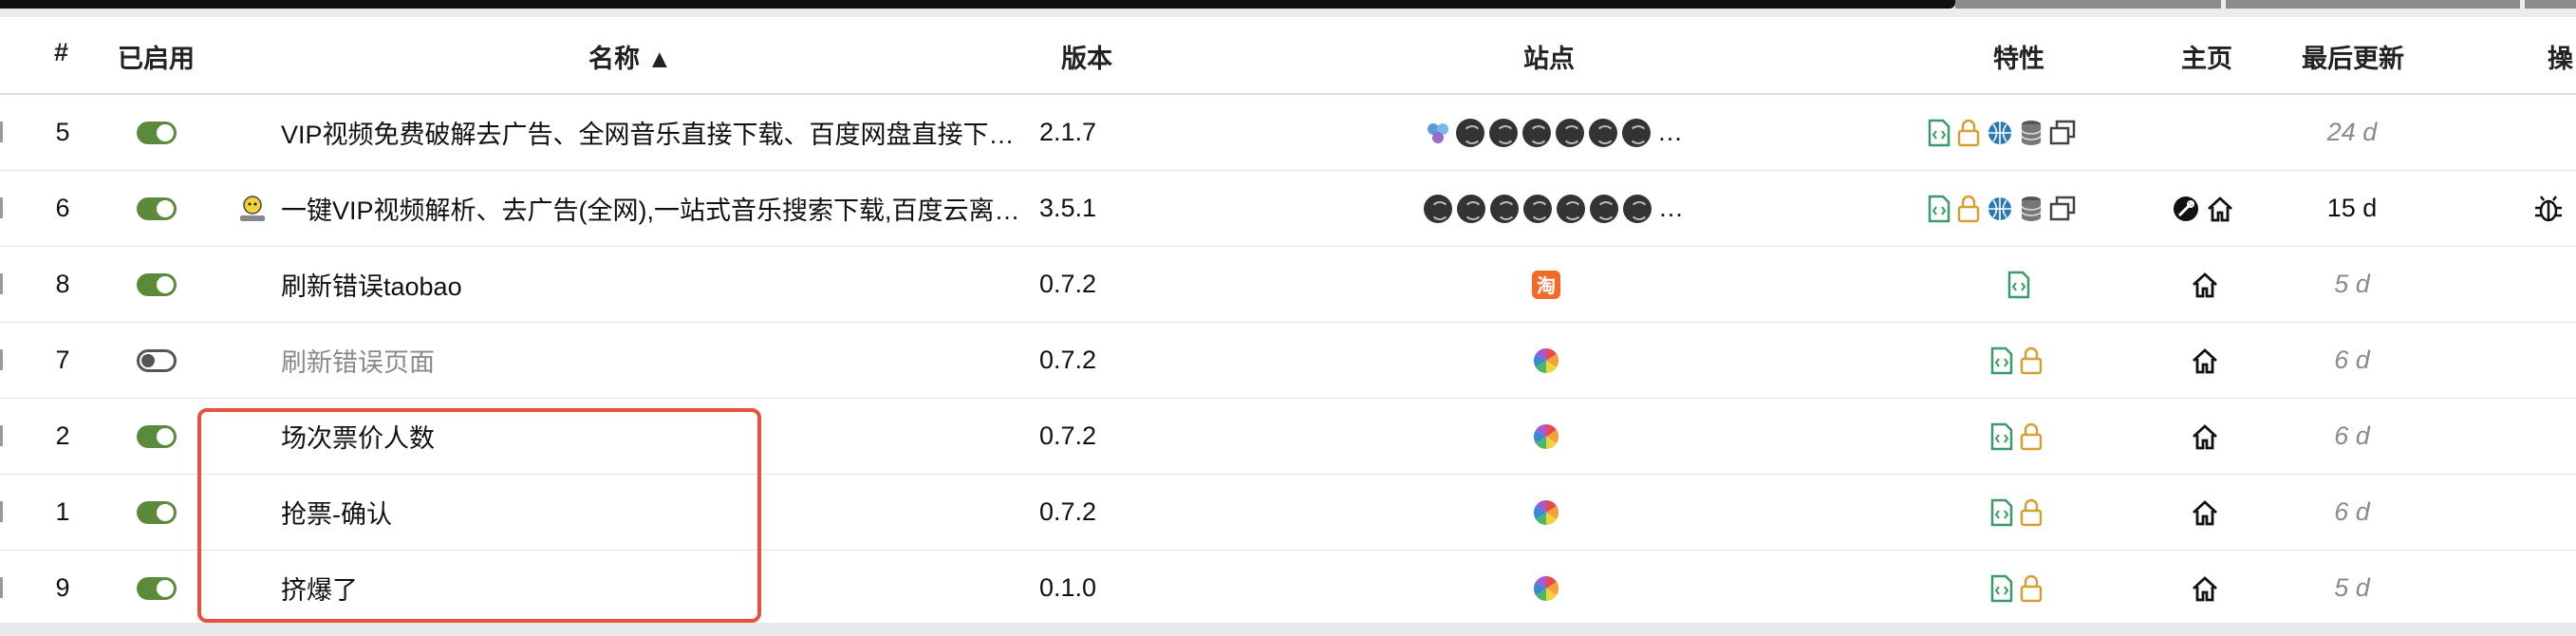 This screenshot has height=636, width=2576. What do you see at coordinates (656, 589) in the screenshot?
I see `script-name: 挤爆了` at bounding box center [656, 589].